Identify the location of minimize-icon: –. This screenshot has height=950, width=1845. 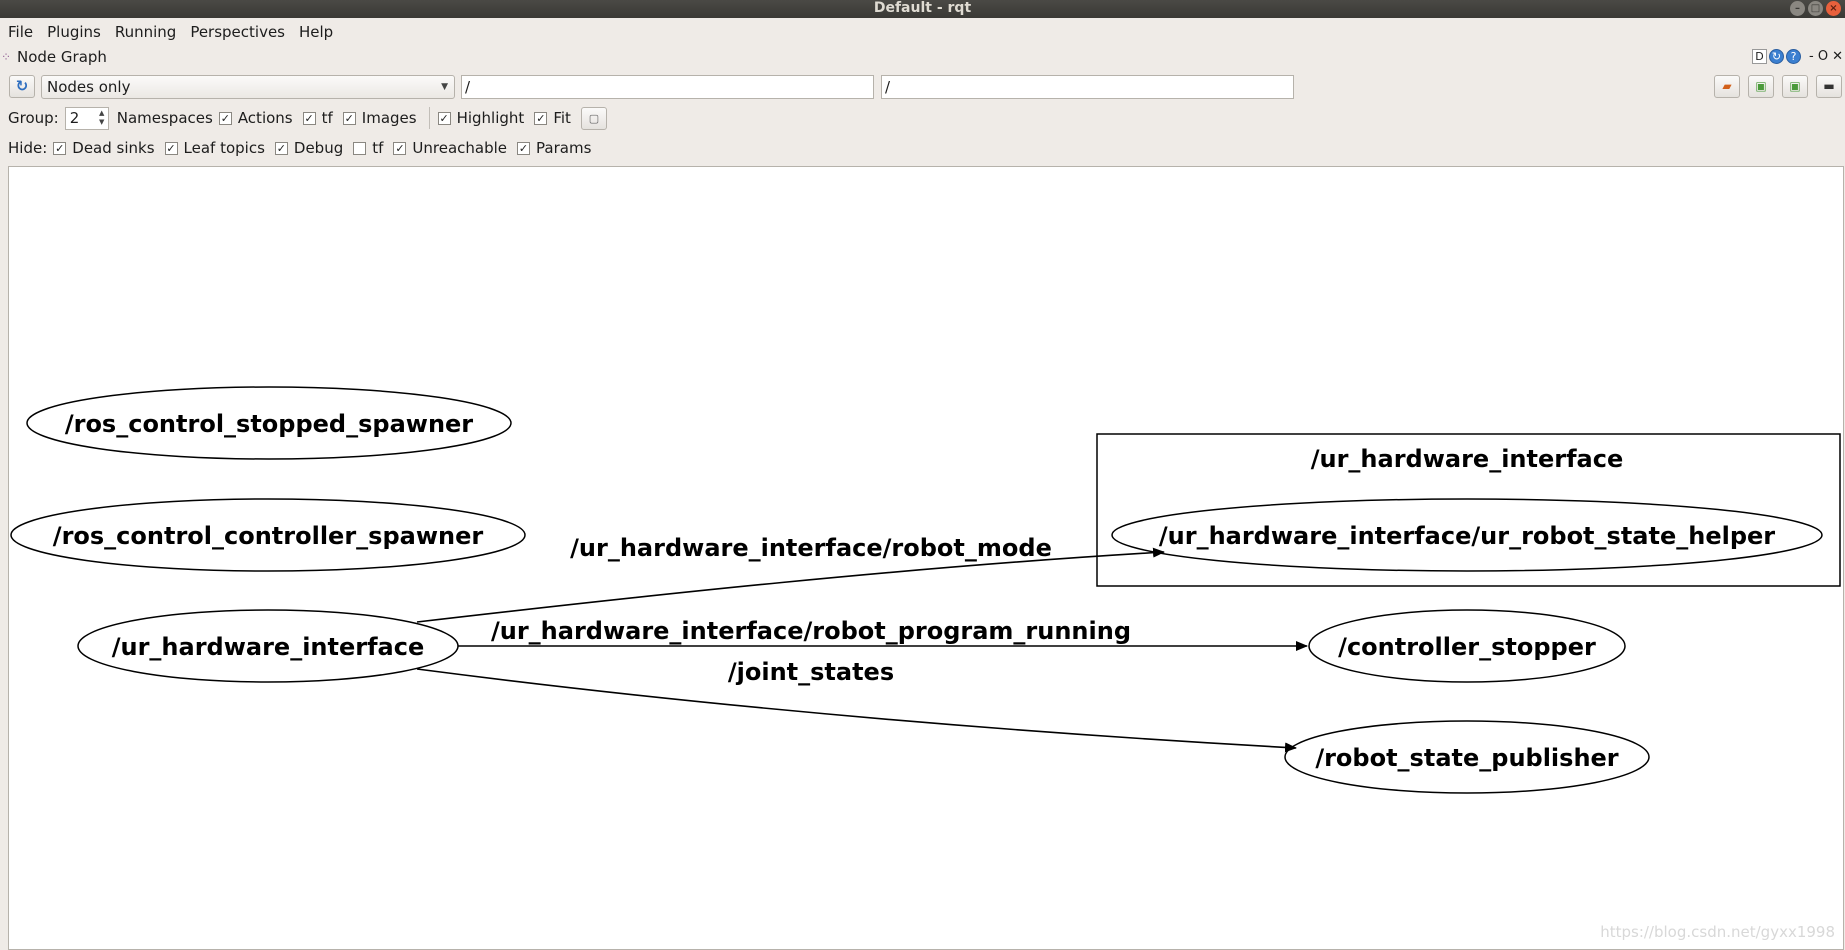
(1797, 8).